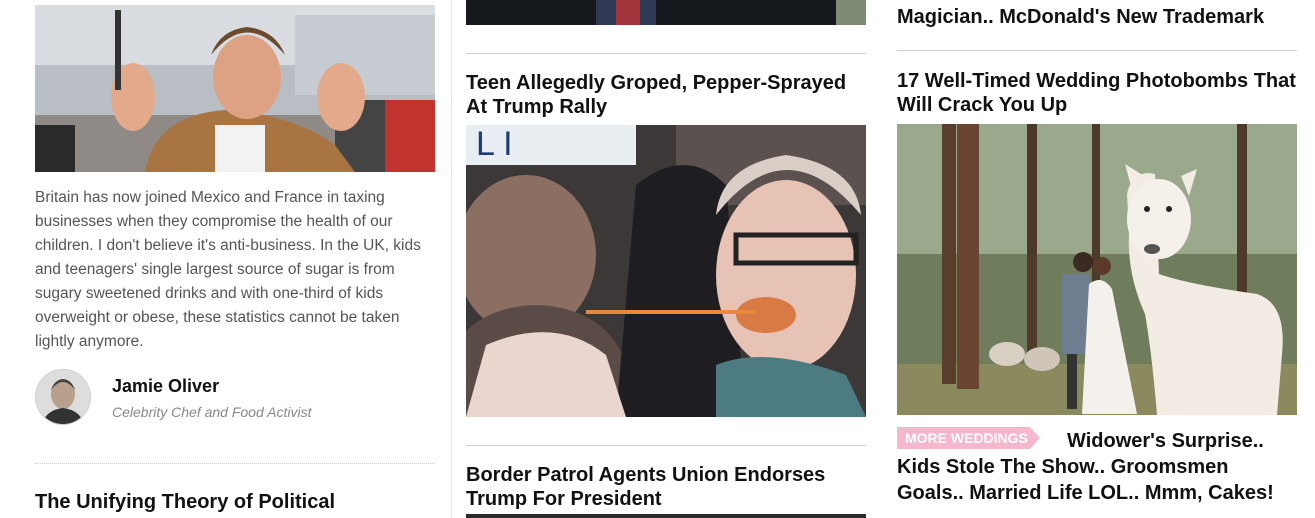 This screenshot has width=1315, height=518. What do you see at coordinates (235, 88) in the screenshot?
I see `chef-photo` at bounding box center [235, 88].